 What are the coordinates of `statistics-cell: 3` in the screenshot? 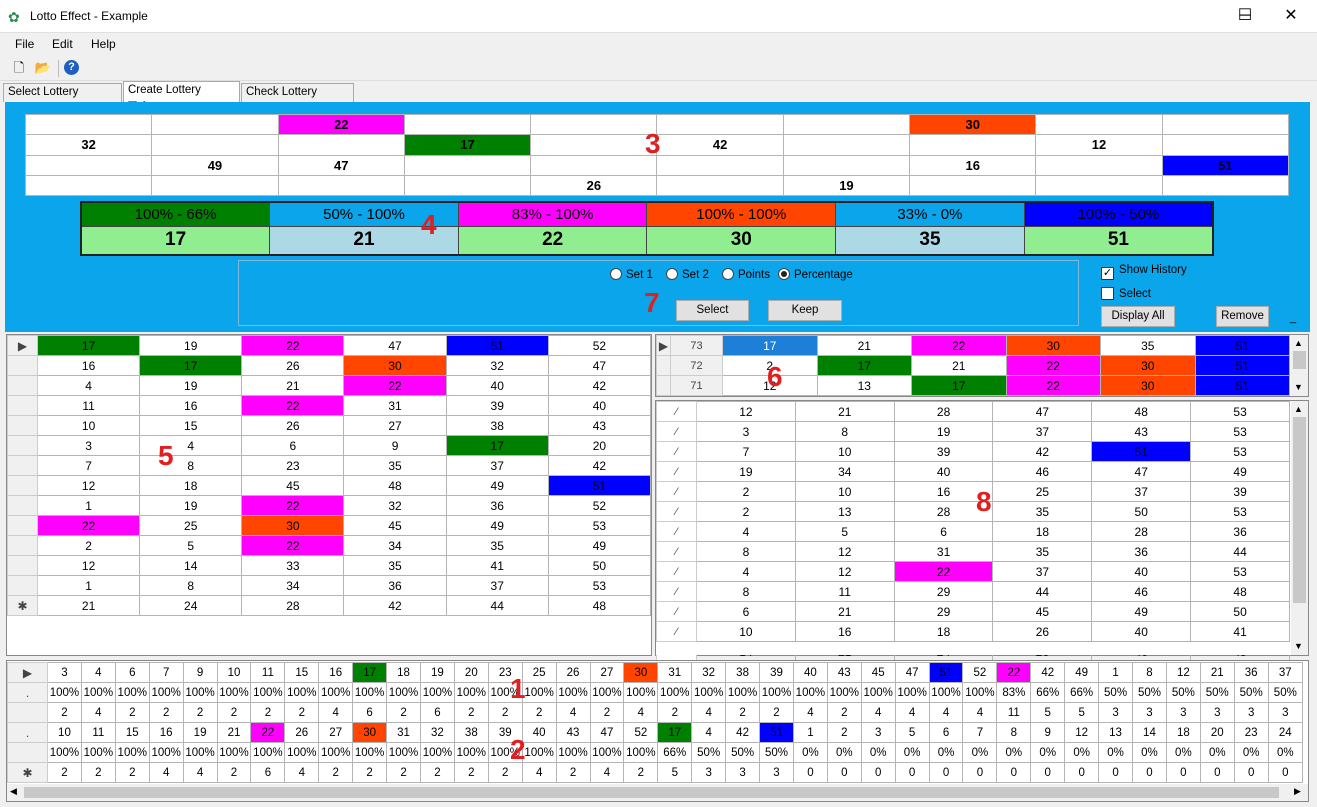 It's located at (1285, 712).